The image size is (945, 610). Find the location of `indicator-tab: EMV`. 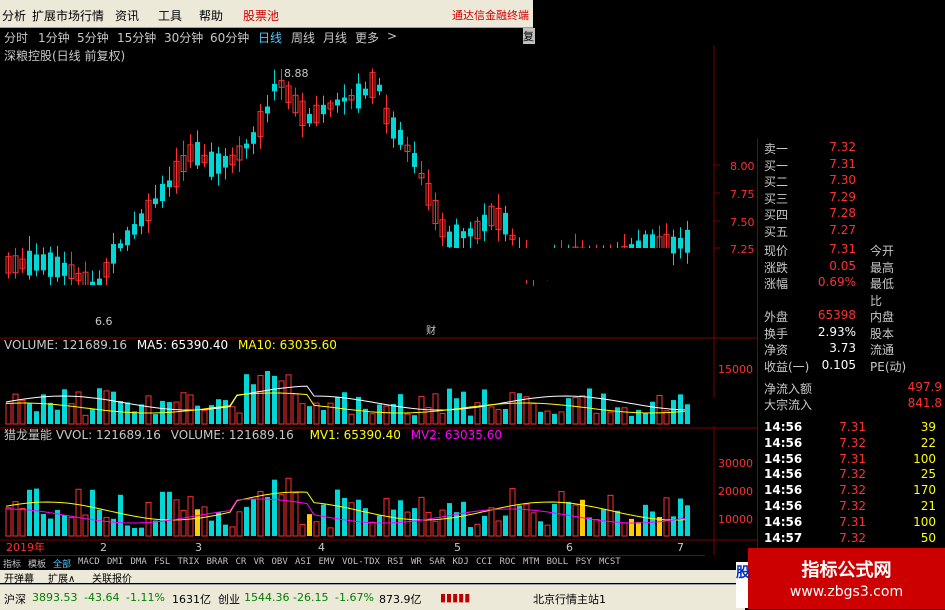

indicator-tab: EMV is located at coordinates (327, 562).